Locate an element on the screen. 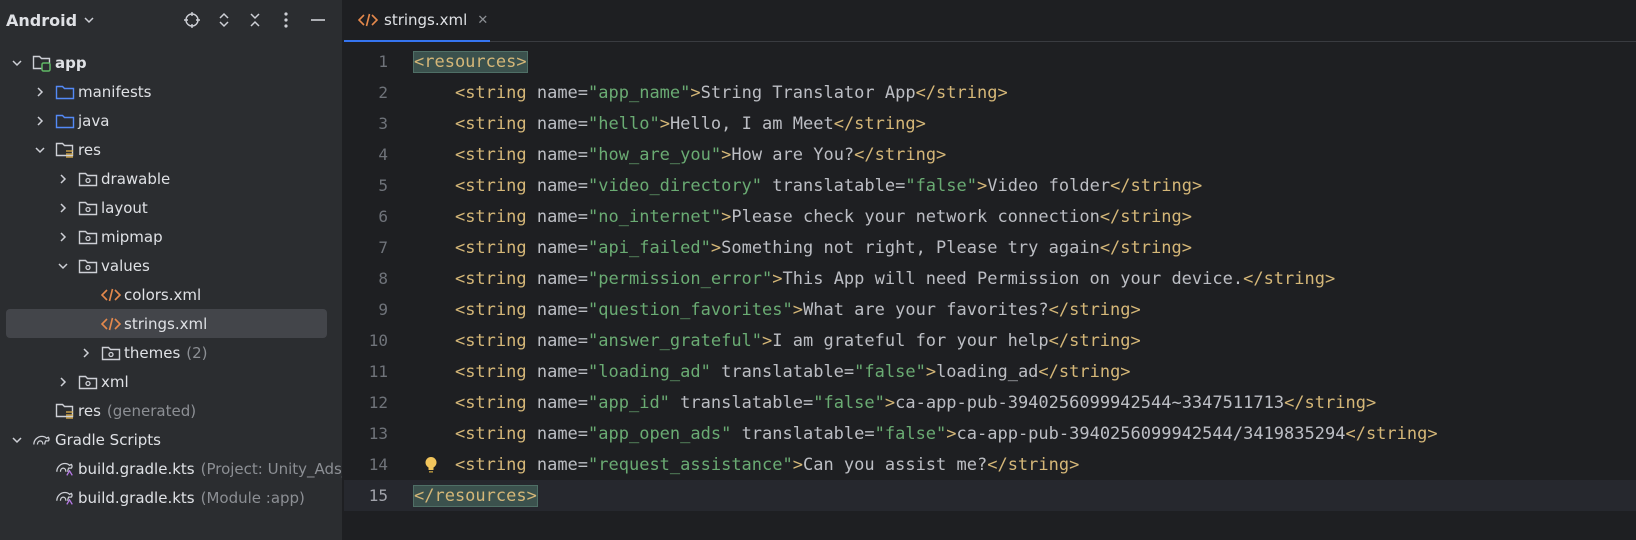  tree-item: app is located at coordinates (171, 62).